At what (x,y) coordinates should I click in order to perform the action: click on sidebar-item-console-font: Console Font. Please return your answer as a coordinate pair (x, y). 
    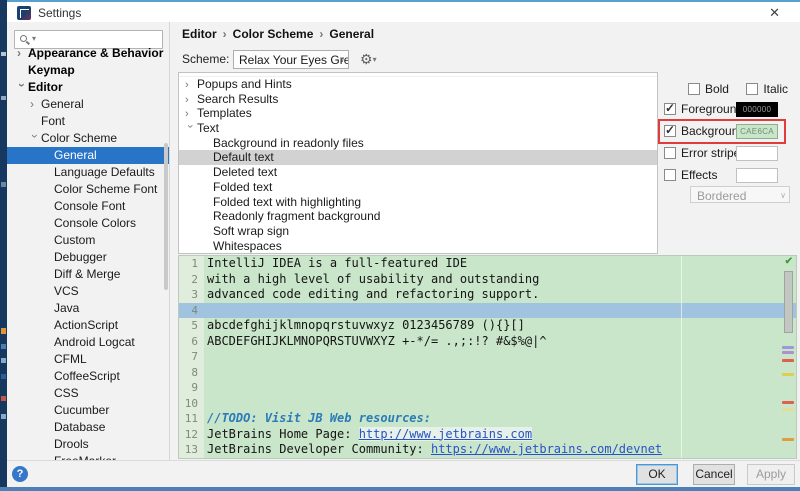
    Looking at the image, I should click on (88, 206).